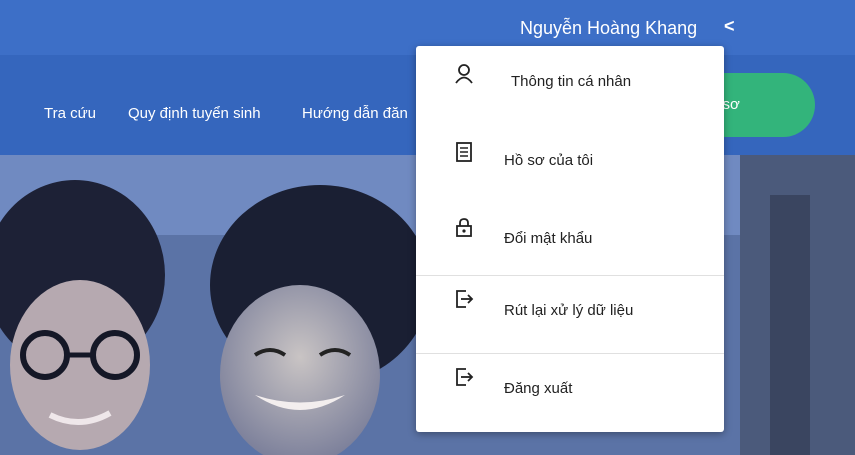 The height and width of the screenshot is (455, 855). I want to click on user-icon, so click(464, 74).